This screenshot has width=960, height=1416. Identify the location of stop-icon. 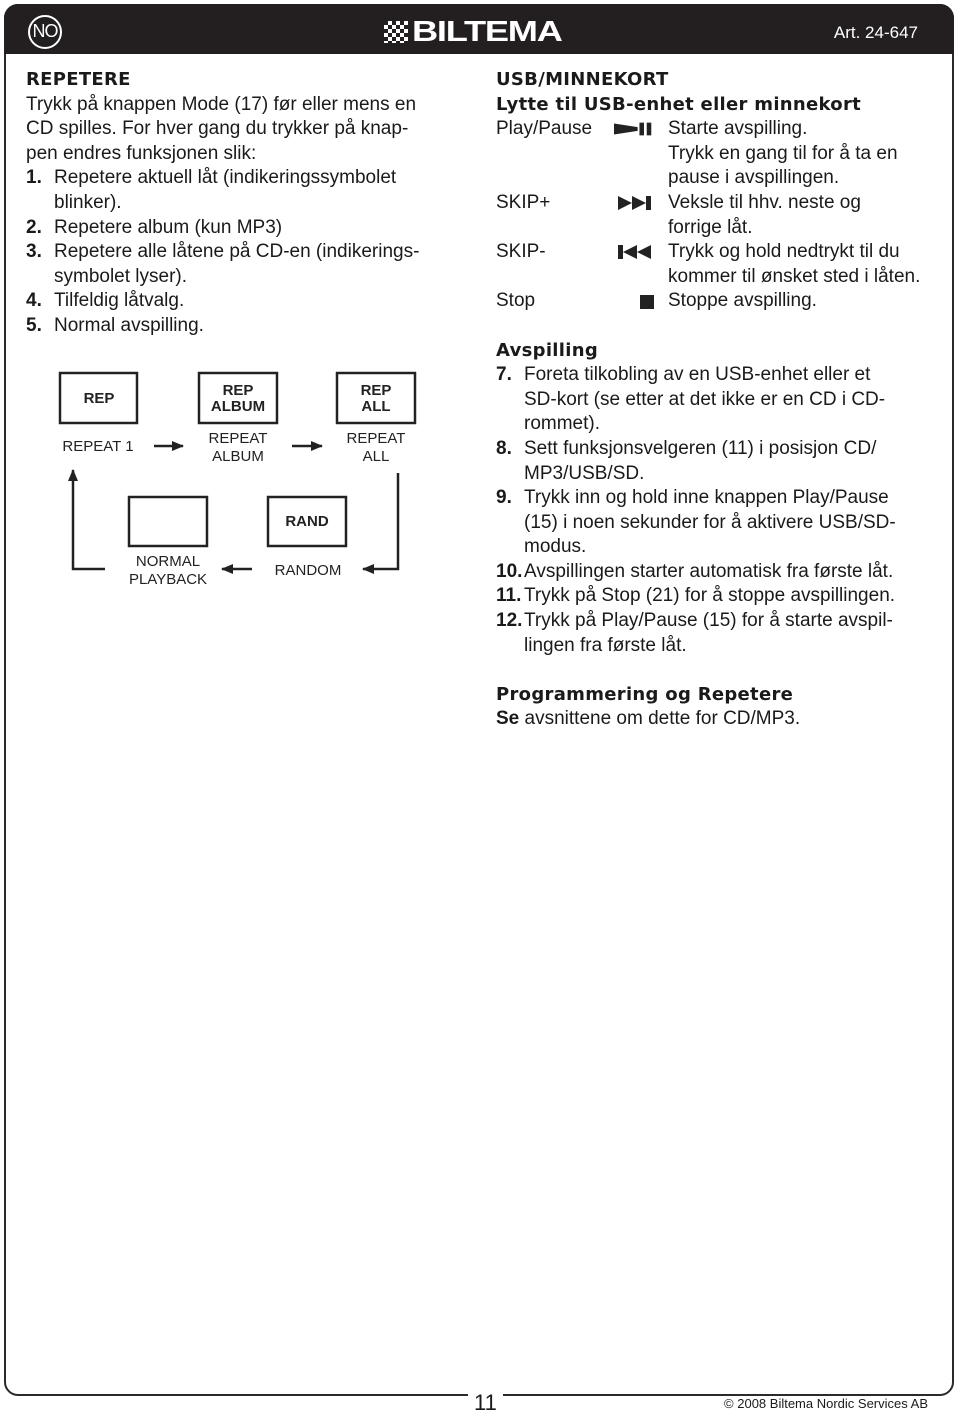
(641, 301).